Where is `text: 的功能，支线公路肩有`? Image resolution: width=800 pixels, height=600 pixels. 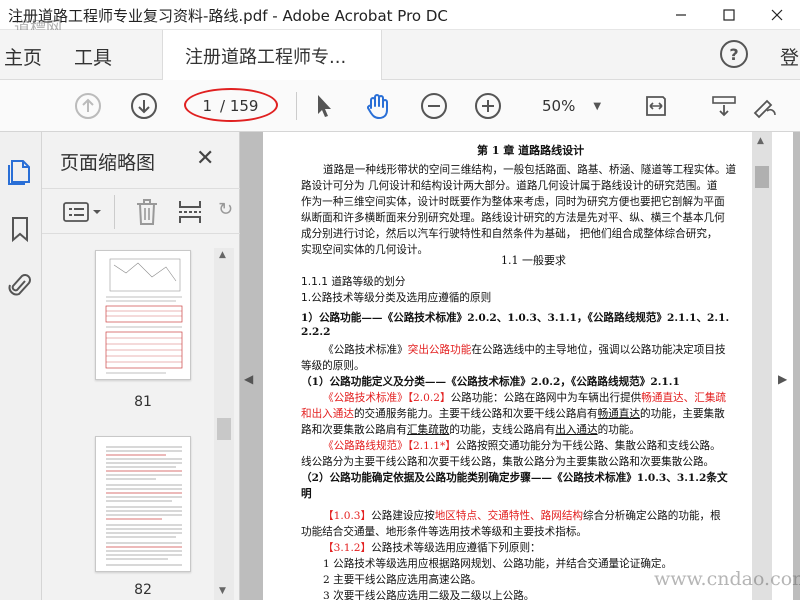
text: 的功能，支线公路肩有 is located at coordinates (502, 430).